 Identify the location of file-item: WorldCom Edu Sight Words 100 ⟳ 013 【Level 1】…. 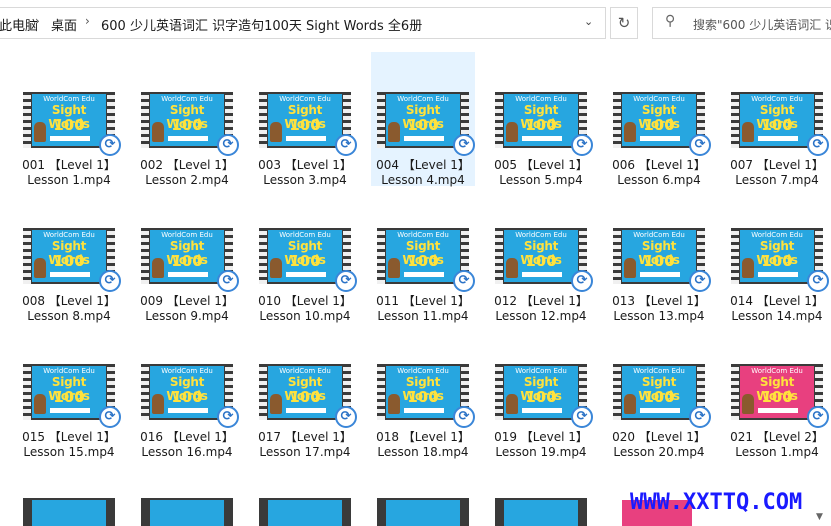
(659, 255).